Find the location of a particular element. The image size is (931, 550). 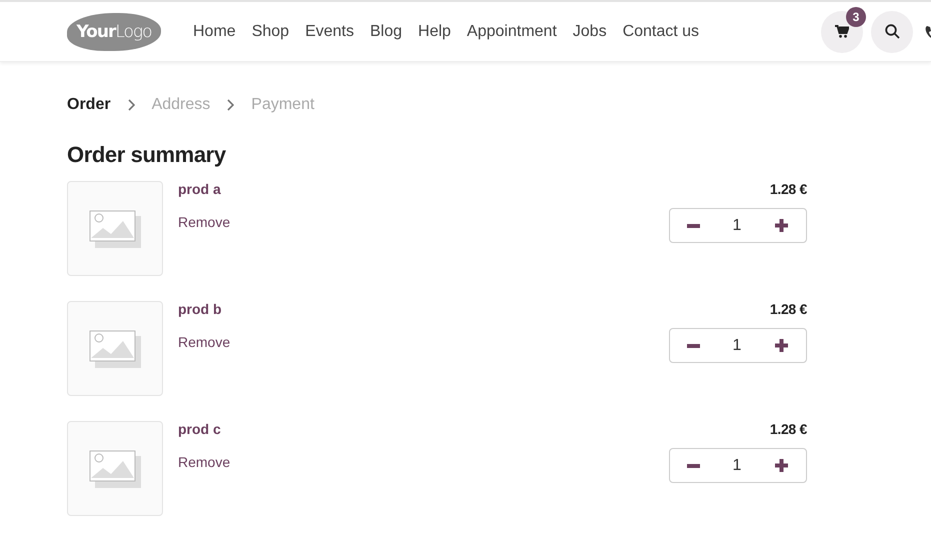

nav-link: Contact us is located at coordinates (661, 31).